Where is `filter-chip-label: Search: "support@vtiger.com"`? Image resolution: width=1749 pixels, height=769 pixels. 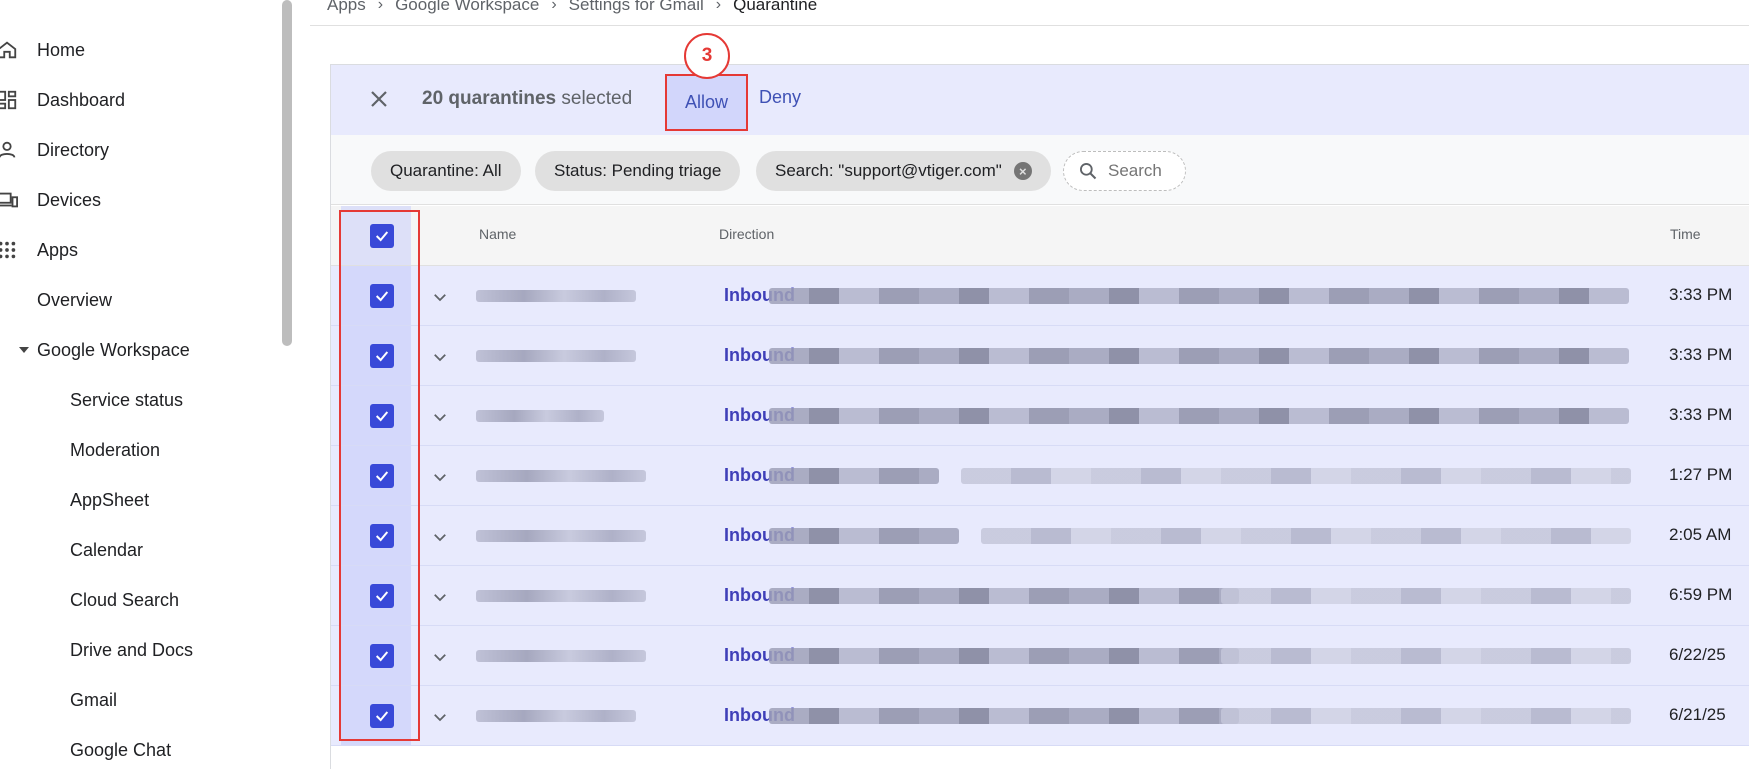 filter-chip-label: Search: "support@vtiger.com" is located at coordinates (888, 170).